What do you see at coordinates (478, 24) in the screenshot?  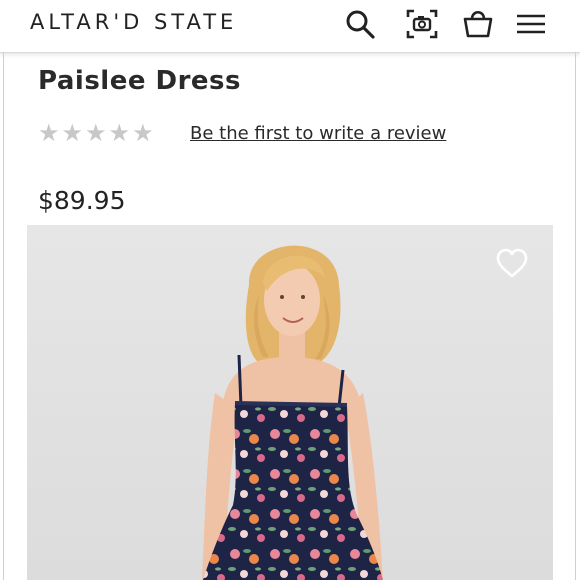 I see `shopping-bag-icon` at bounding box center [478, 24].